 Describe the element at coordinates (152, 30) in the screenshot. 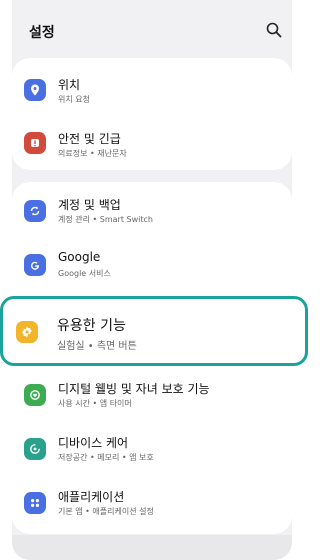

I see `header: 설정` at that location.